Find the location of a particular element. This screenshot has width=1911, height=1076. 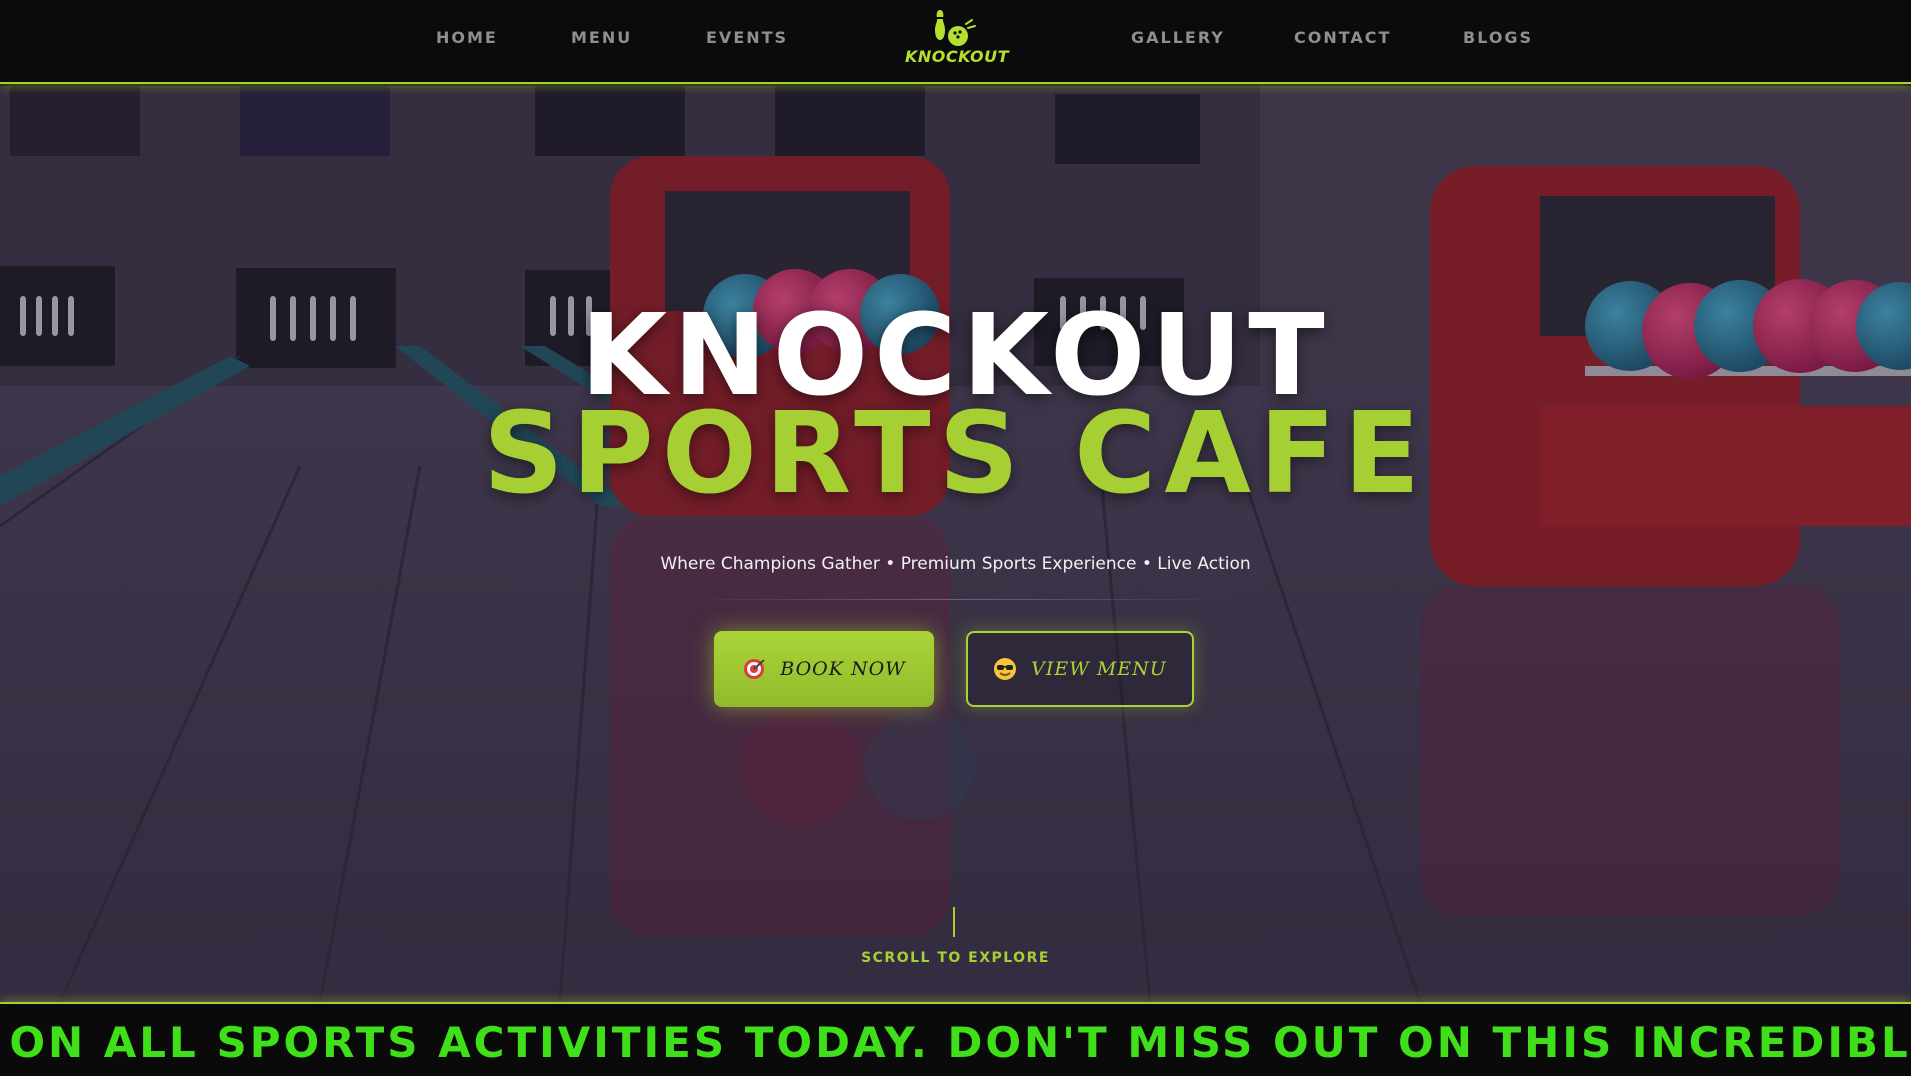

hero-title-line-2: SPORTS CAFE is located at coordinates (955, 454).